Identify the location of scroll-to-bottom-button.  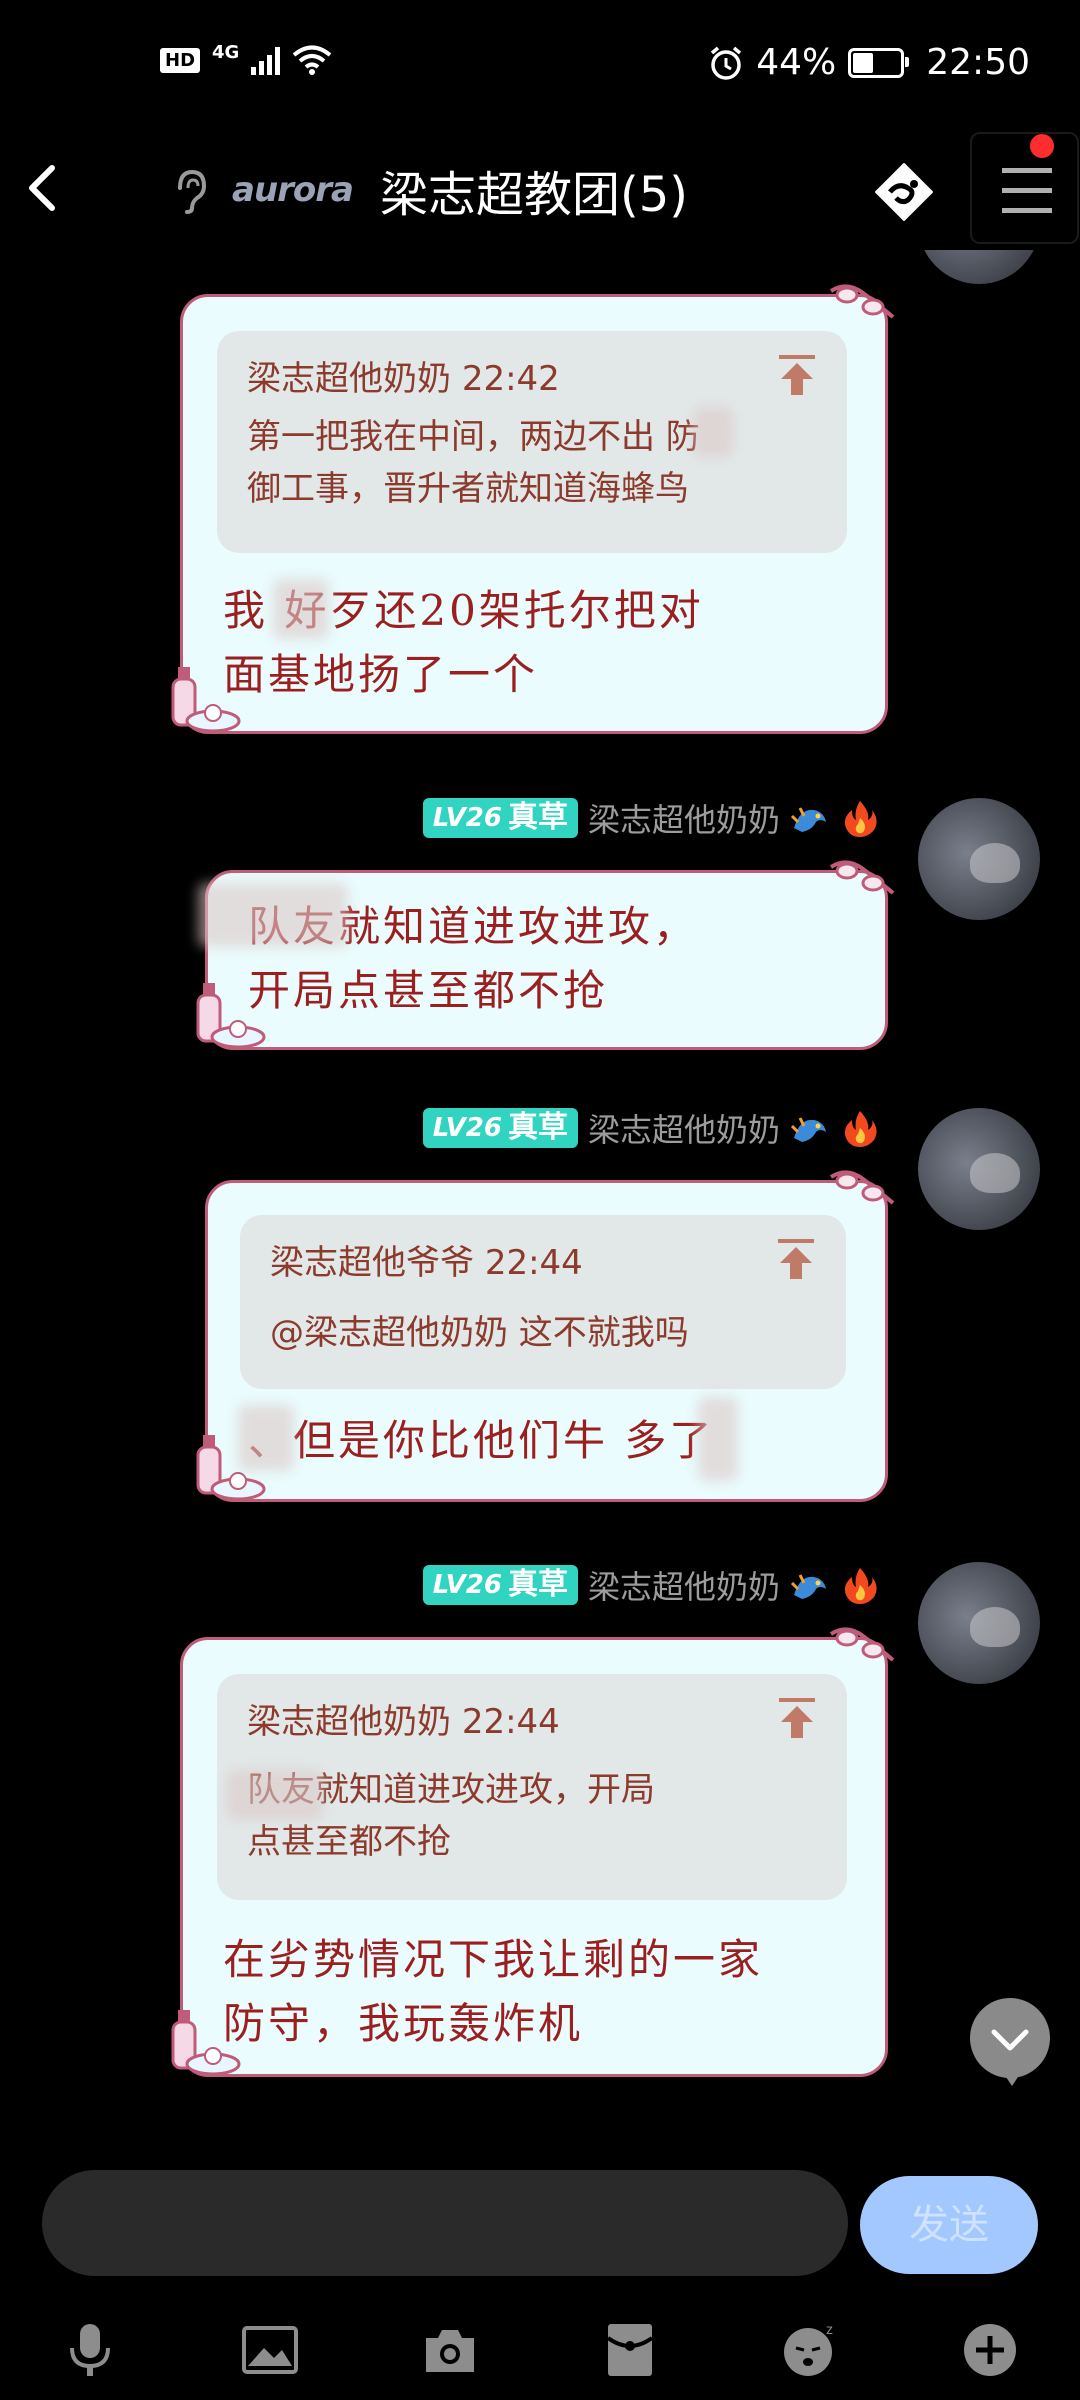
(1010, 2042).